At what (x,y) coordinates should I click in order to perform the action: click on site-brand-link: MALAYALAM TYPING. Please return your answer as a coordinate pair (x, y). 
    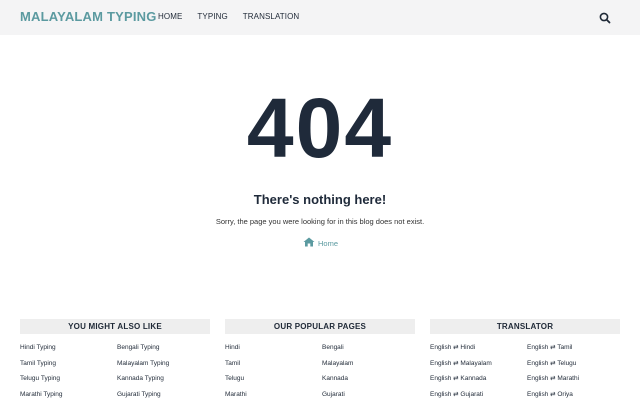
    Looking at the image, I should click on (88, 16).